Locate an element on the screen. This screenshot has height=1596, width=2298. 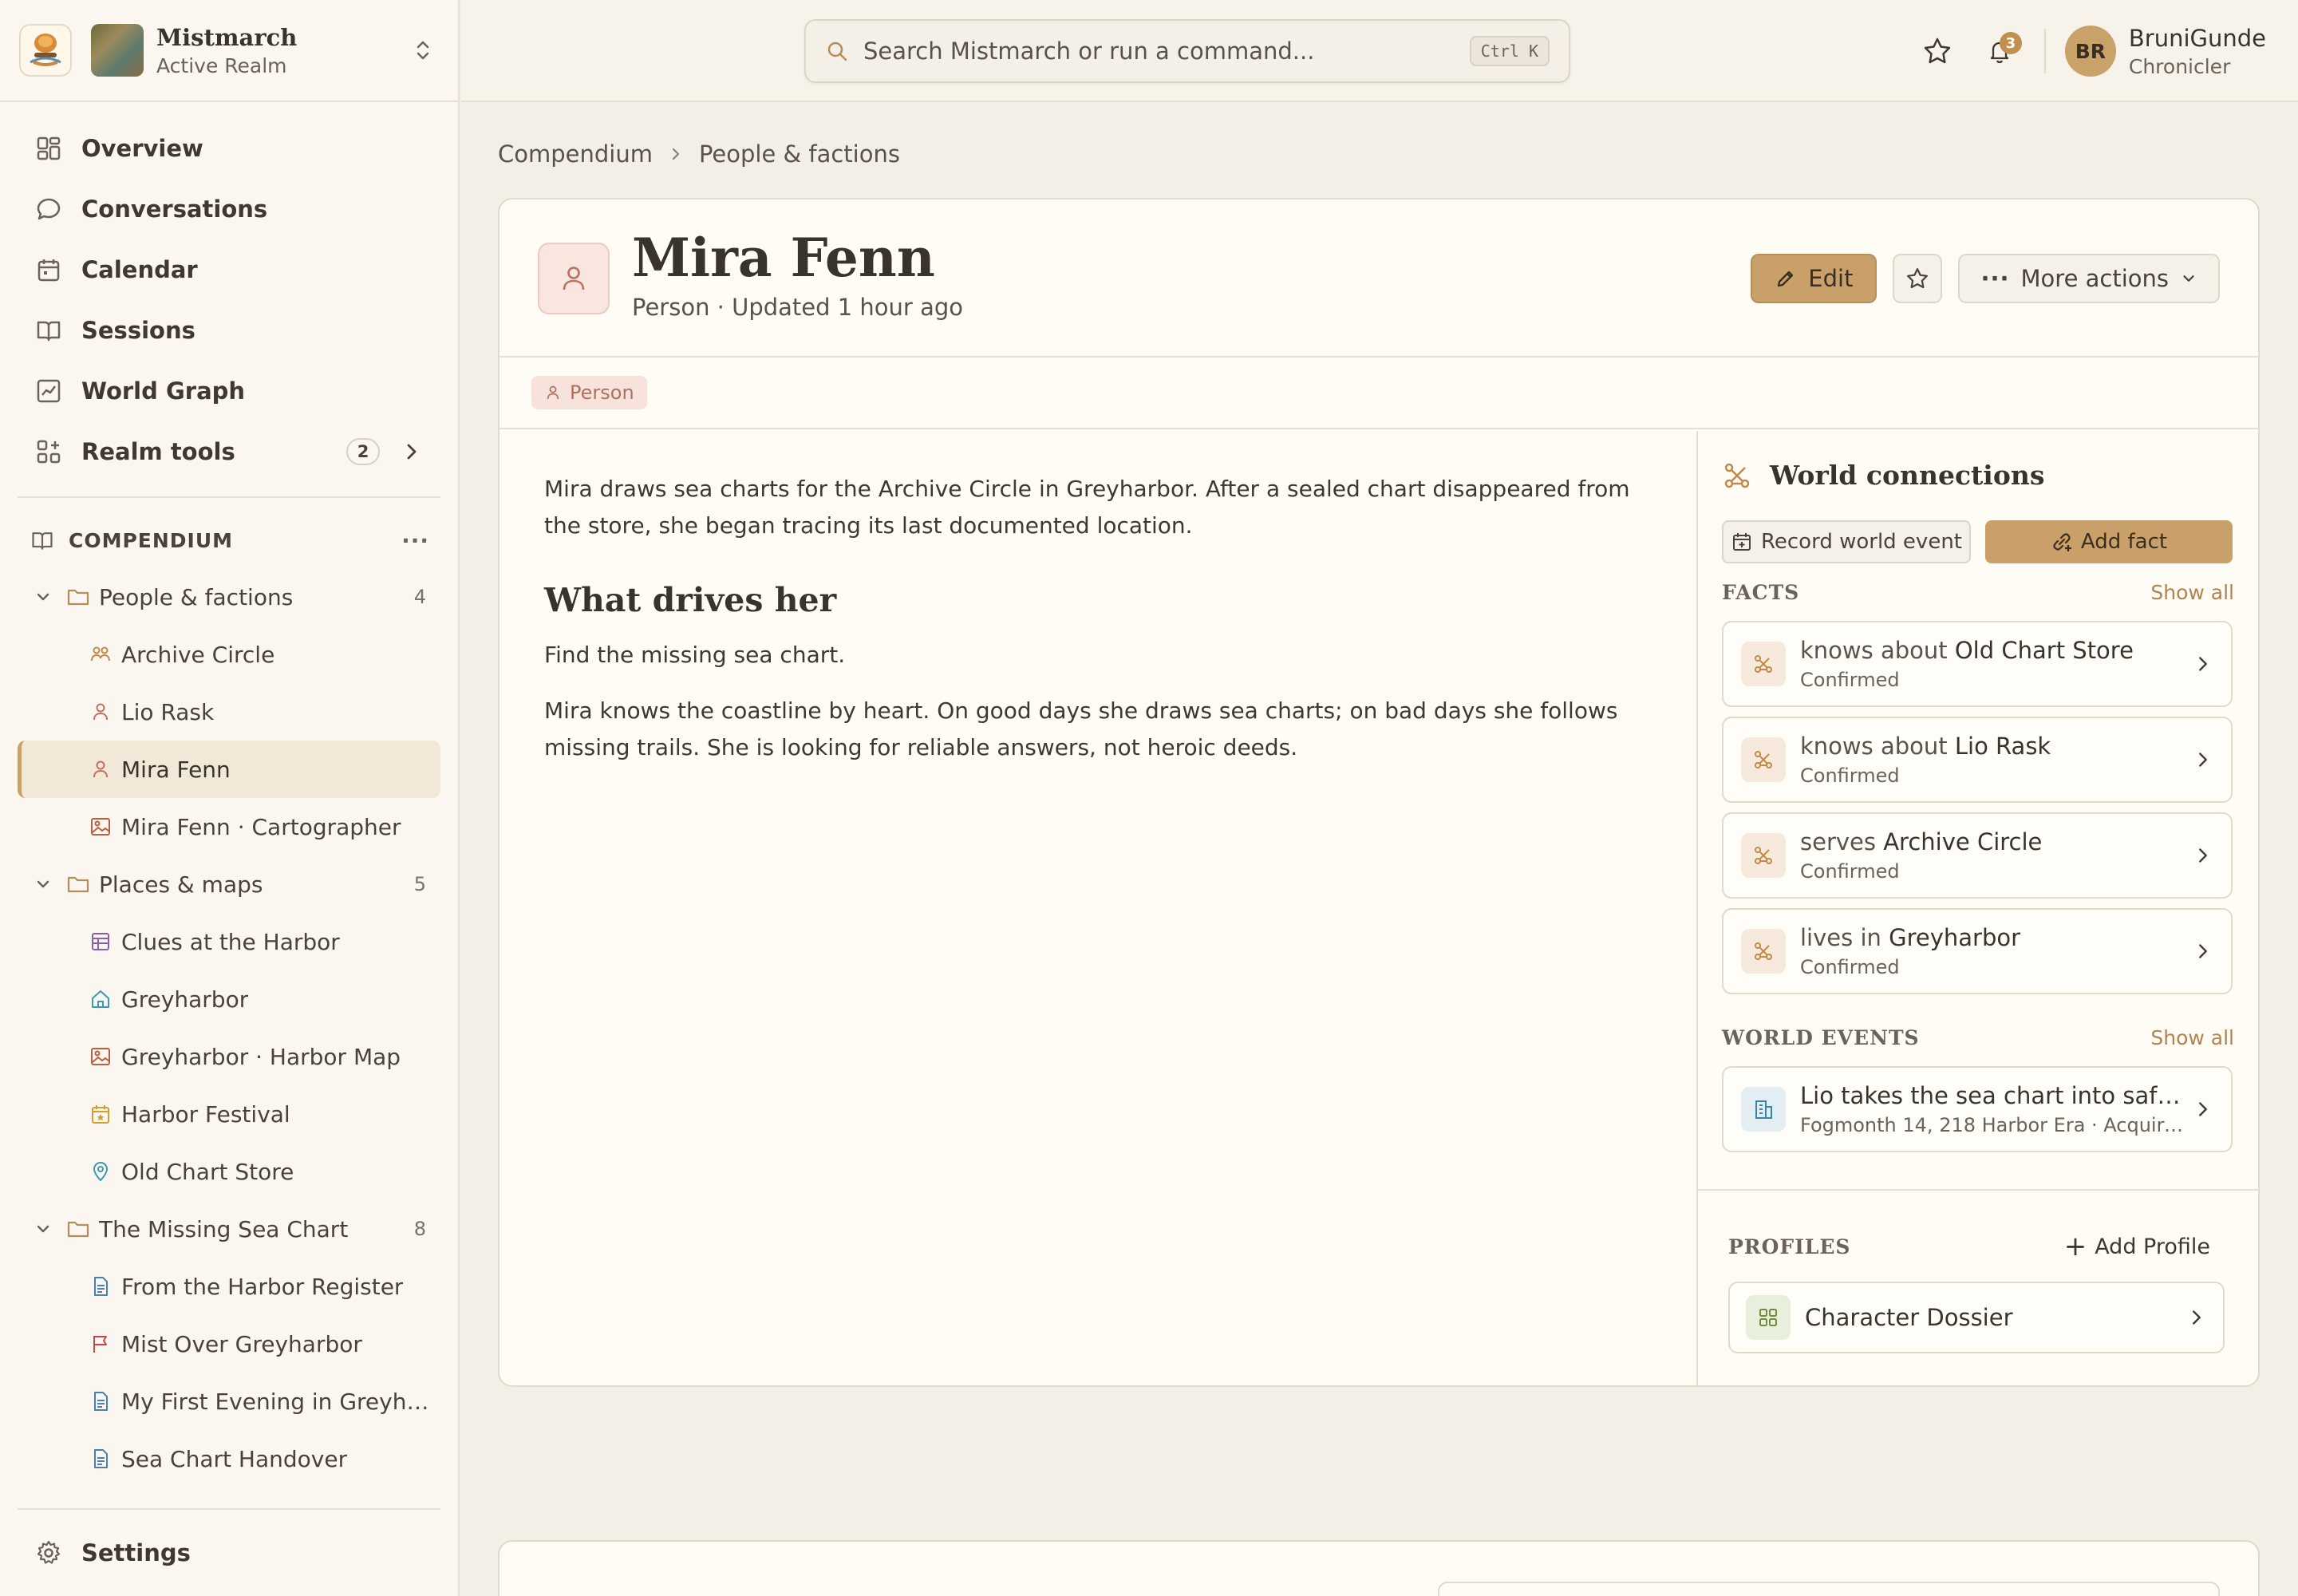
fact-target: Lio Rask is located at coordinates (2003, 746).